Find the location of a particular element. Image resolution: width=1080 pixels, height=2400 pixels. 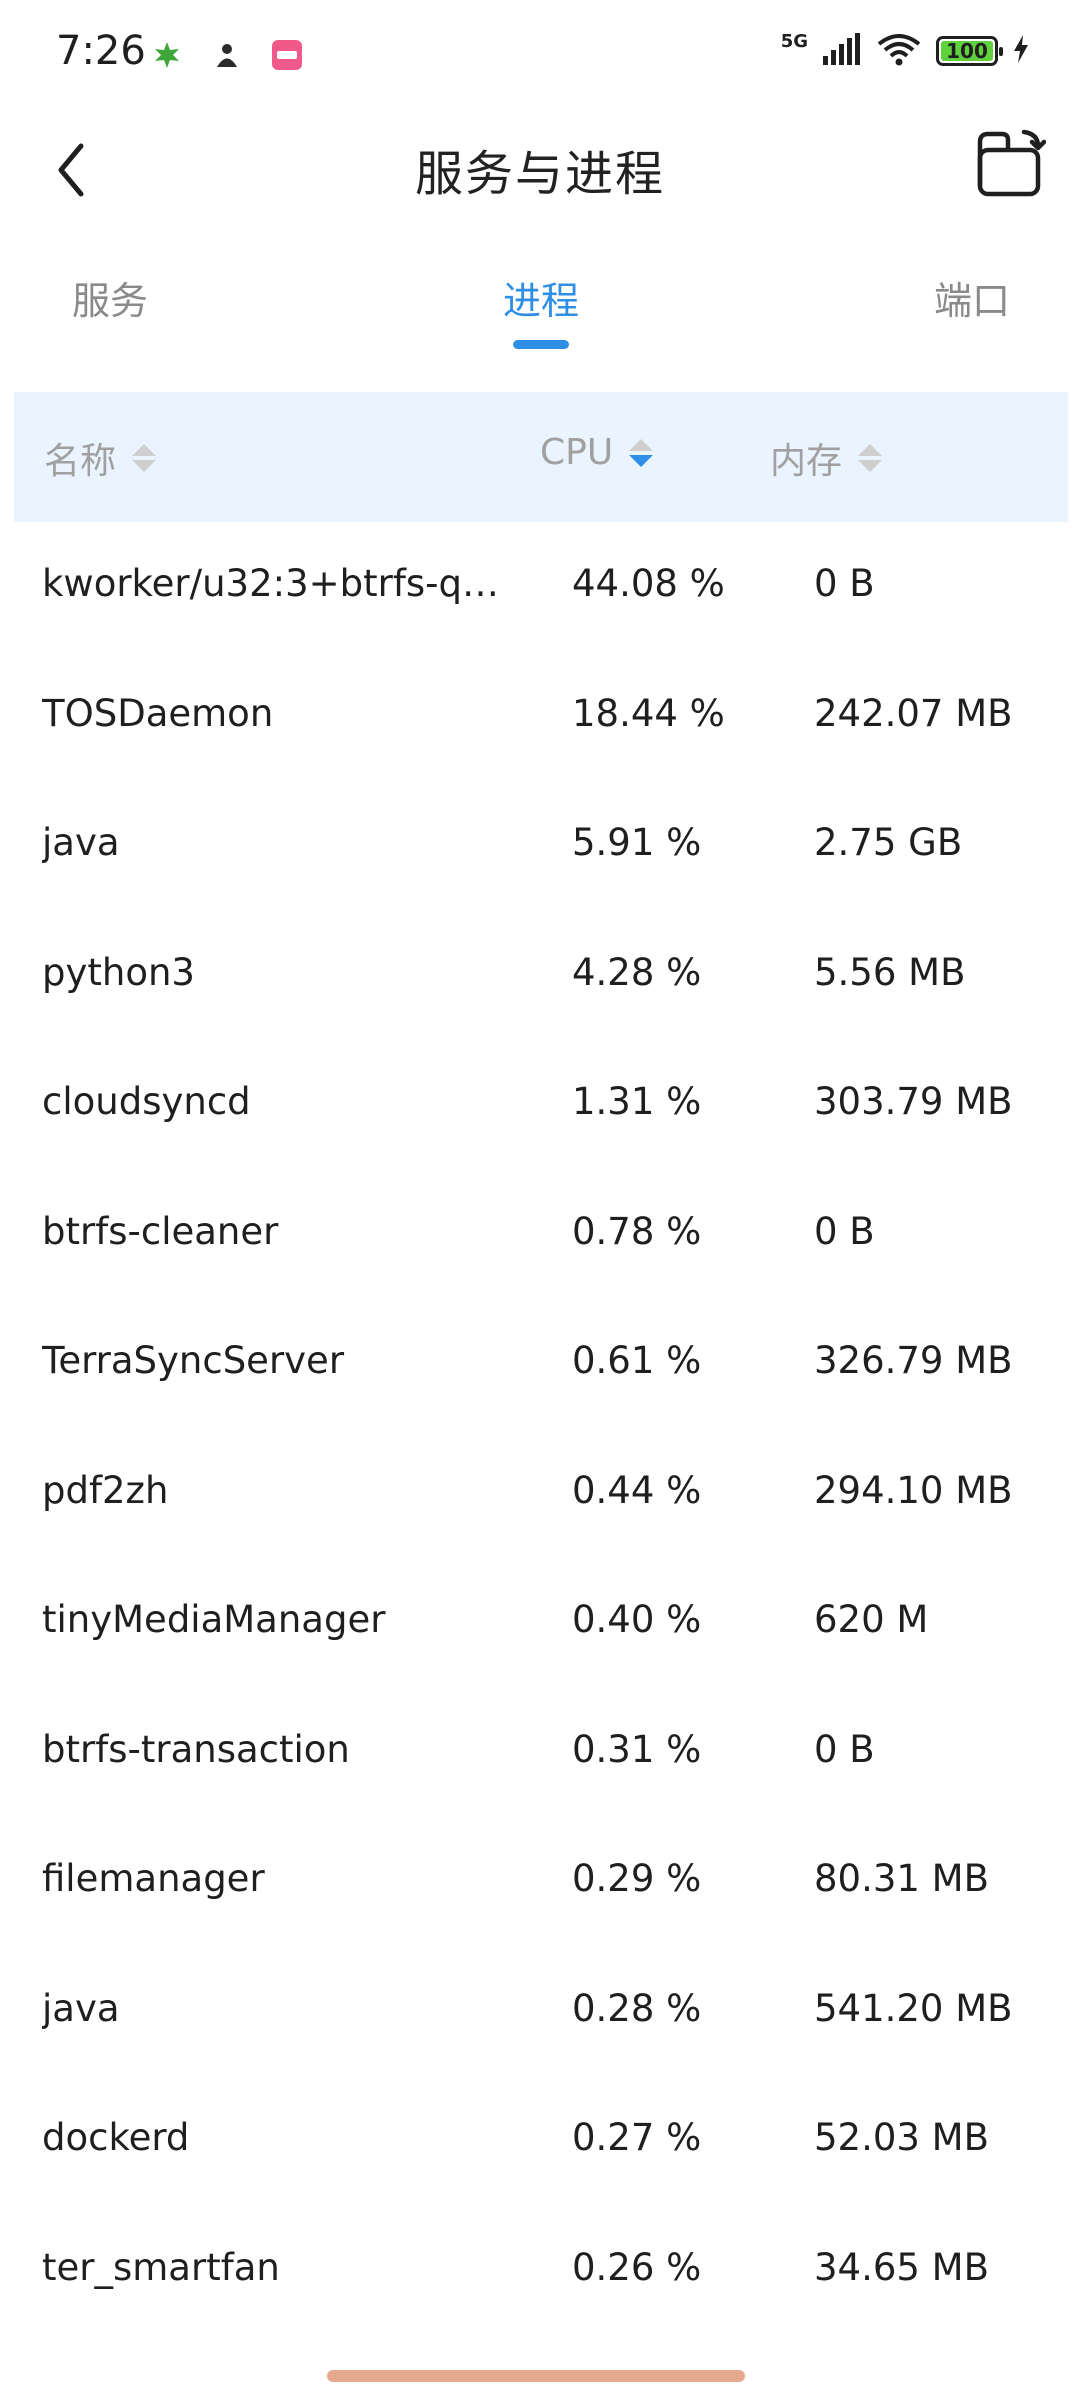

process-name: btrfs-transaction is located at coordinates (196, 1749).